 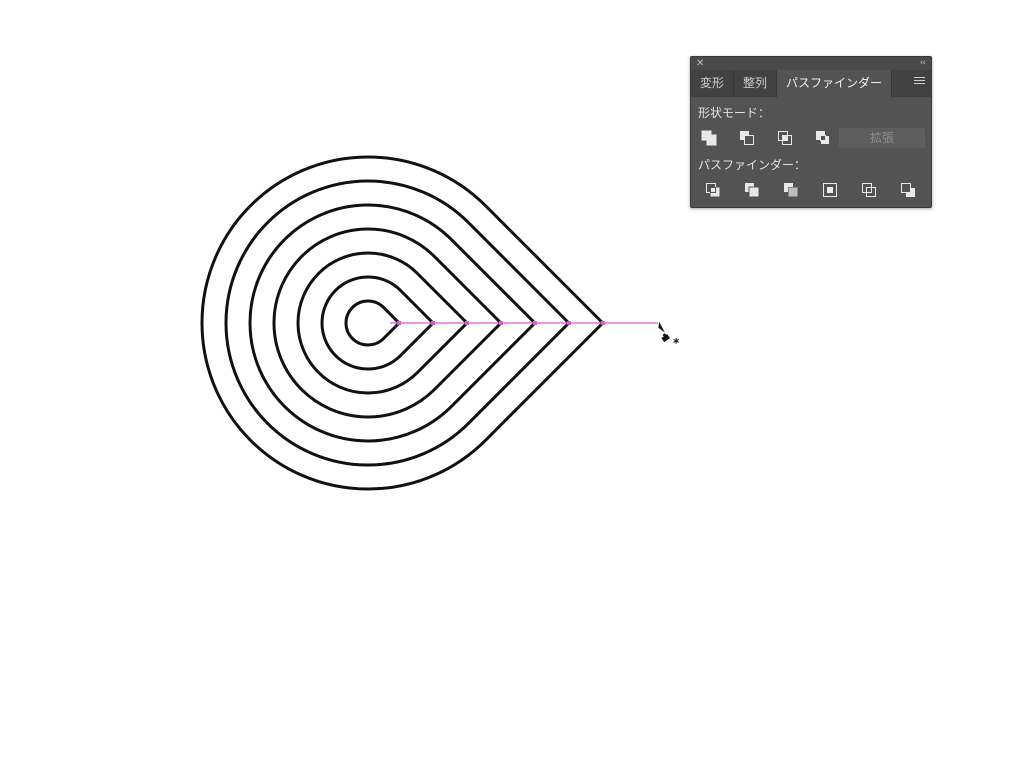 I want to click on panel-menu-icon, so click(x=919, y=82).